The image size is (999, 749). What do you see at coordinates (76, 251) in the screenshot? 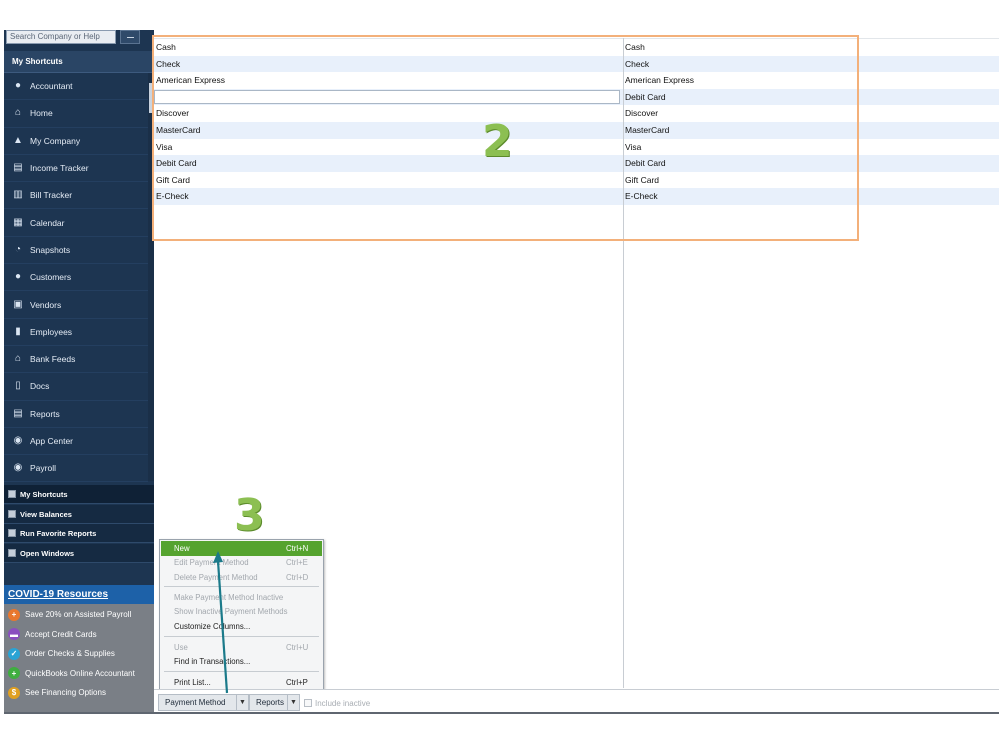
I see `sidebar-item-snapshots: ◔ Snapshots` at bounding box center [76, 251].